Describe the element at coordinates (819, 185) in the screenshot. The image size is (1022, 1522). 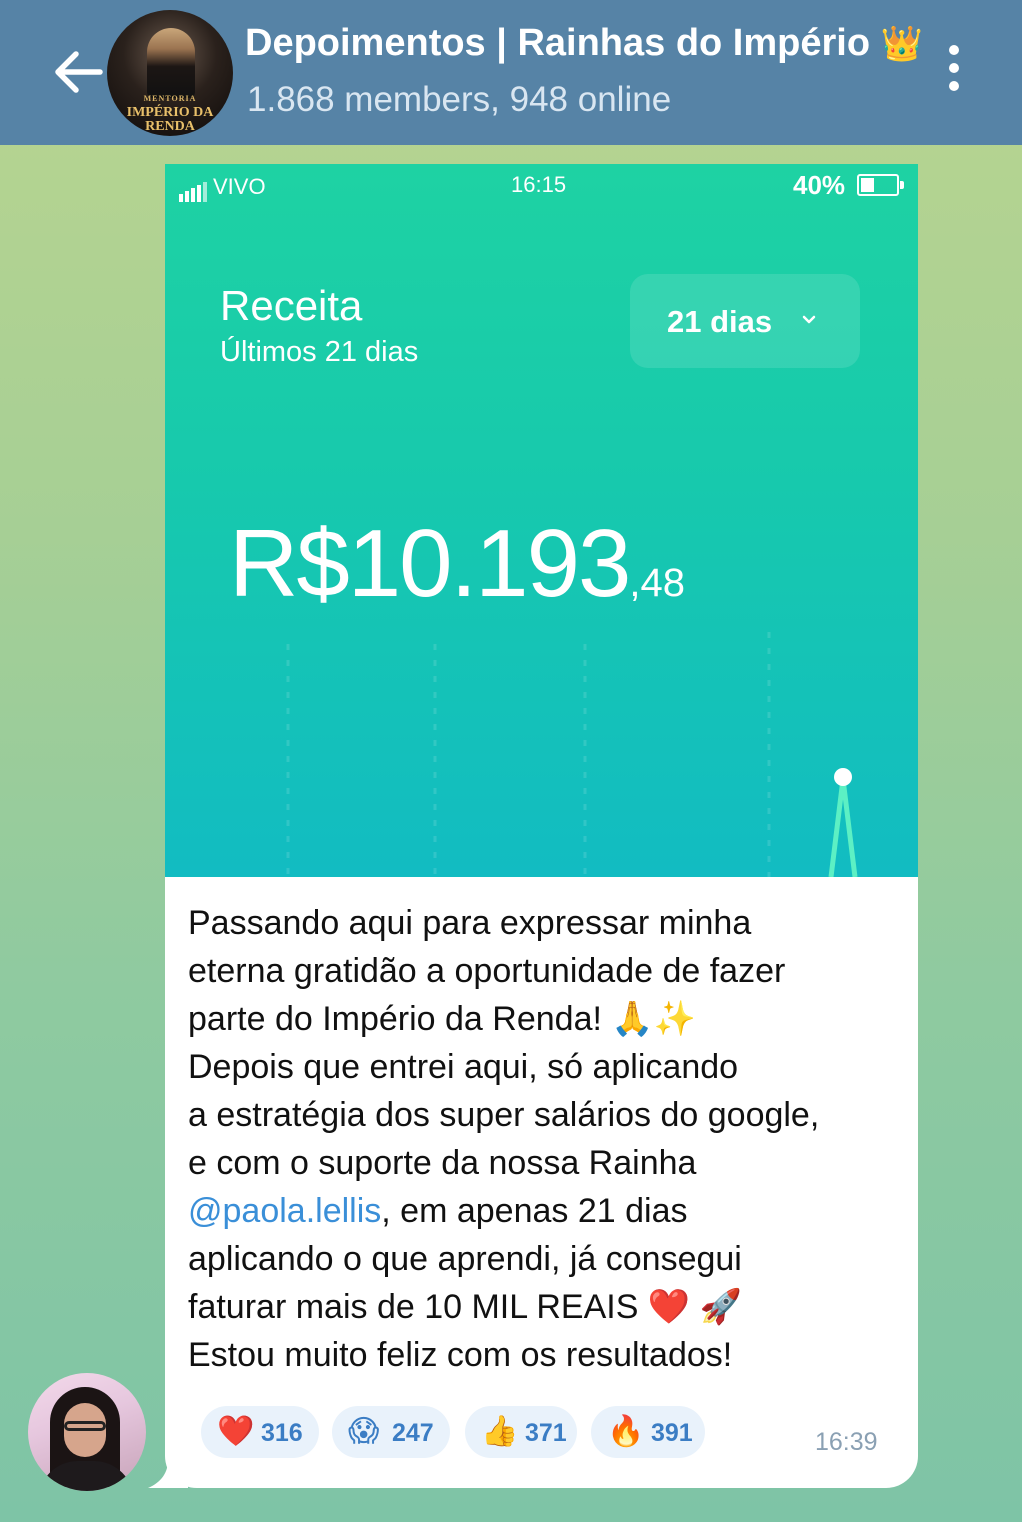
I see `battery-percent: 40%` at that location.